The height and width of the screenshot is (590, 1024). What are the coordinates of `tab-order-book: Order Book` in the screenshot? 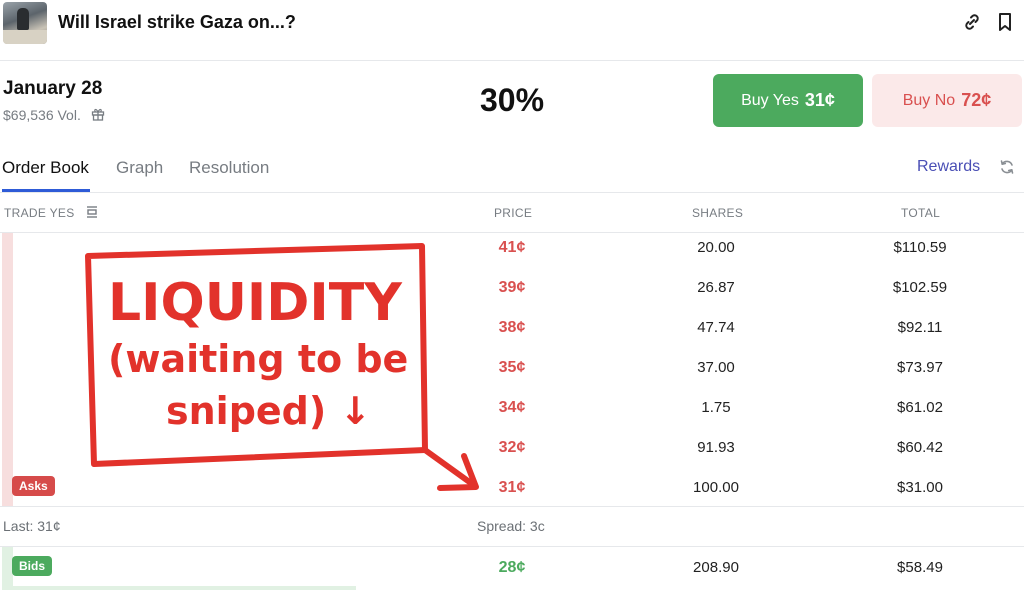 It's located at (45, 168).